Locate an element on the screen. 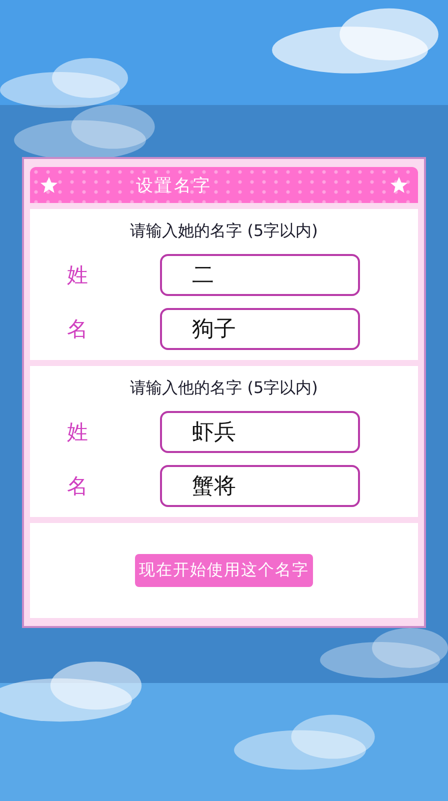  name-field: 二 is located at coordinates (260, 275).